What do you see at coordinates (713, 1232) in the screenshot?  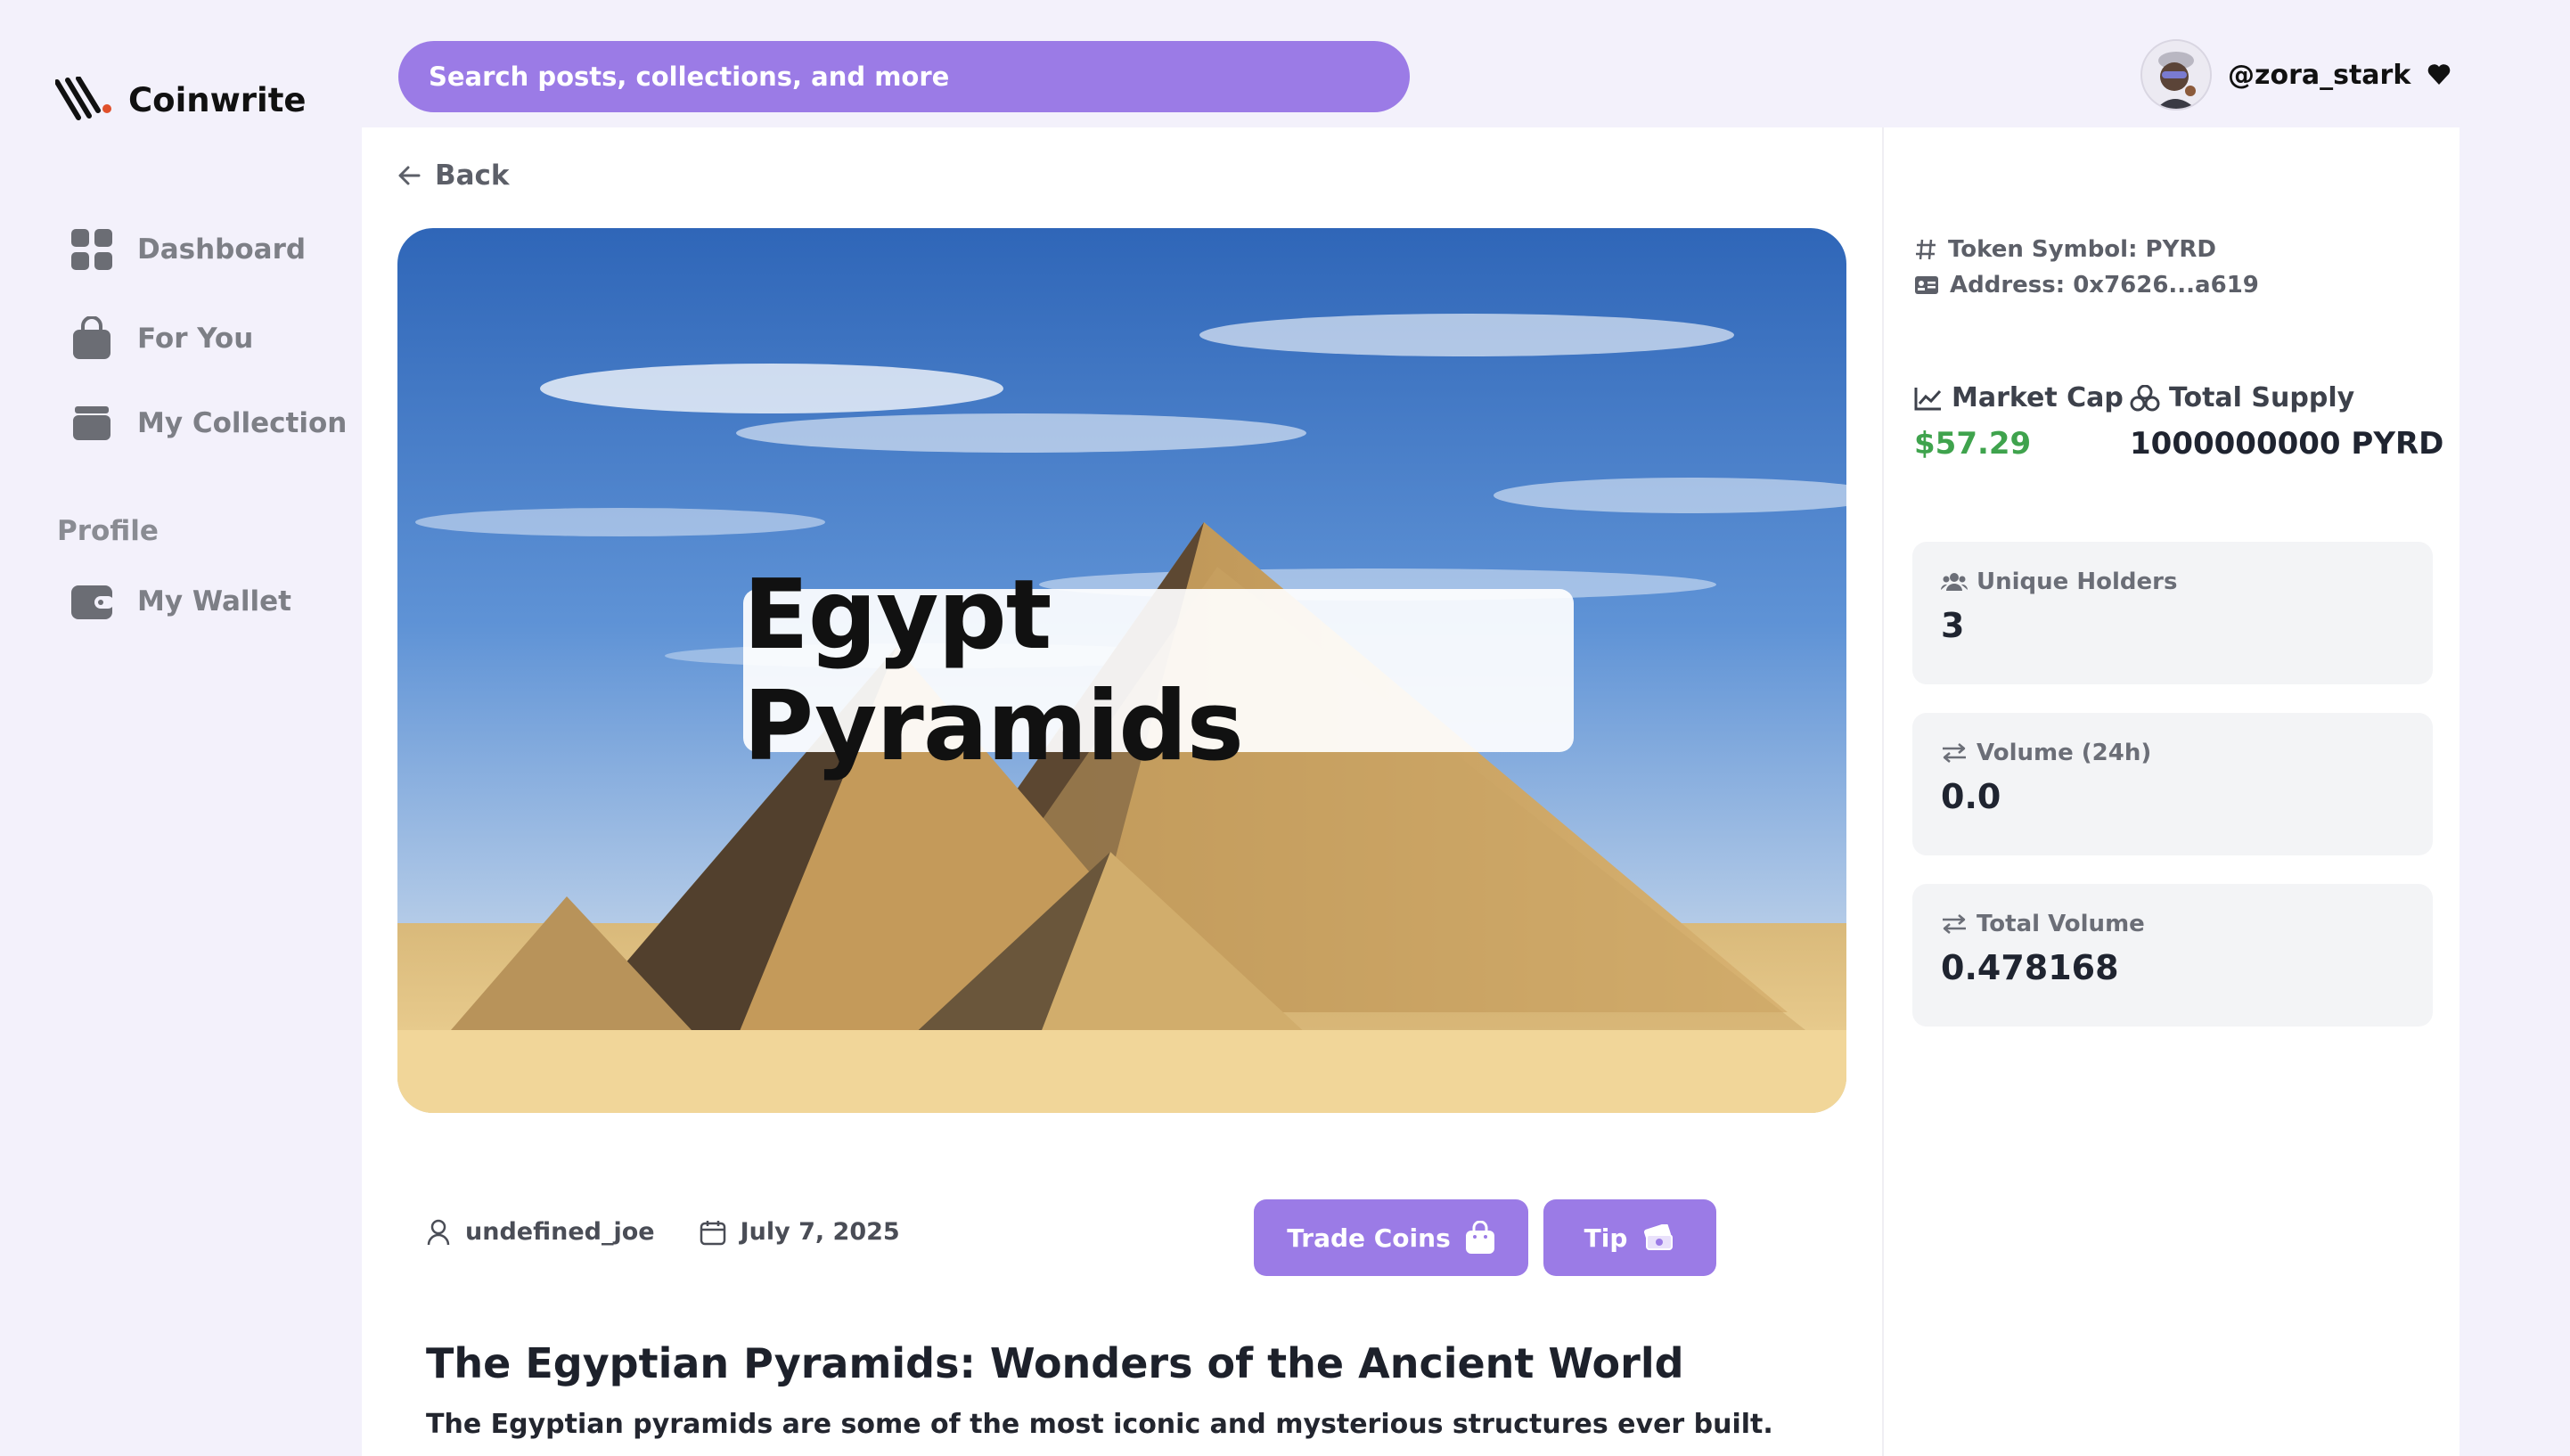 I see `calendar-icon` at bounding box center [713, 1232].